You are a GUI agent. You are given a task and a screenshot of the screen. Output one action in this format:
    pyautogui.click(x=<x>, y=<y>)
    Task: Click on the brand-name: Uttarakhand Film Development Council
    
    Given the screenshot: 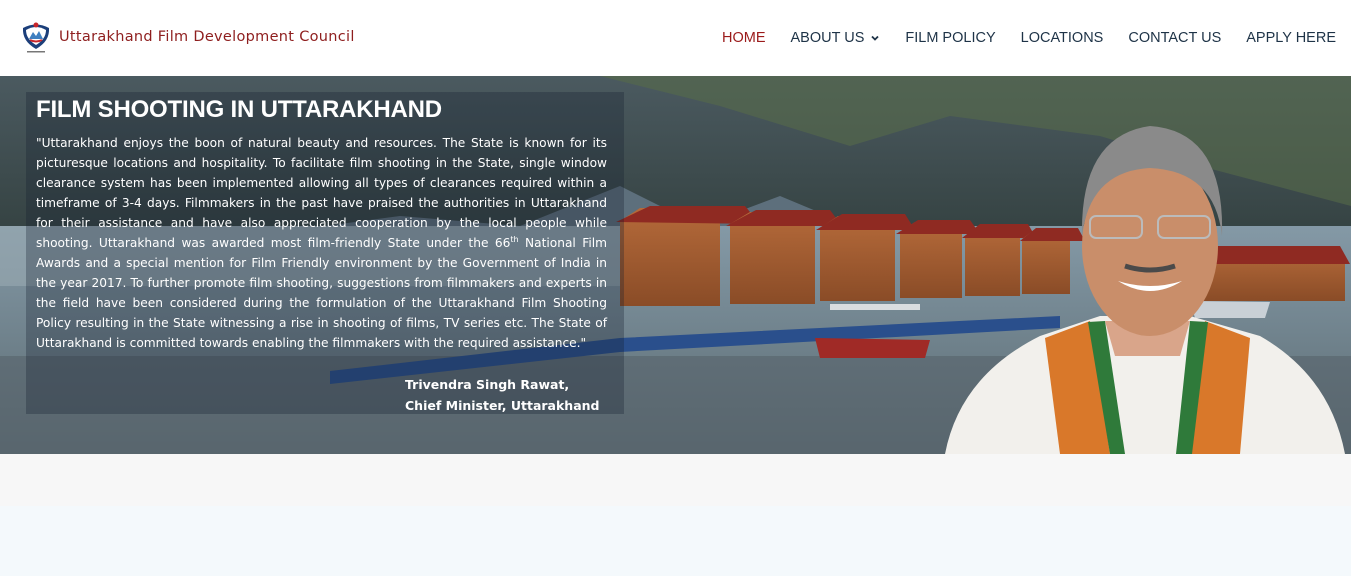 What is the action you would take?
    pyautogui.click(x=207, y=37)
    